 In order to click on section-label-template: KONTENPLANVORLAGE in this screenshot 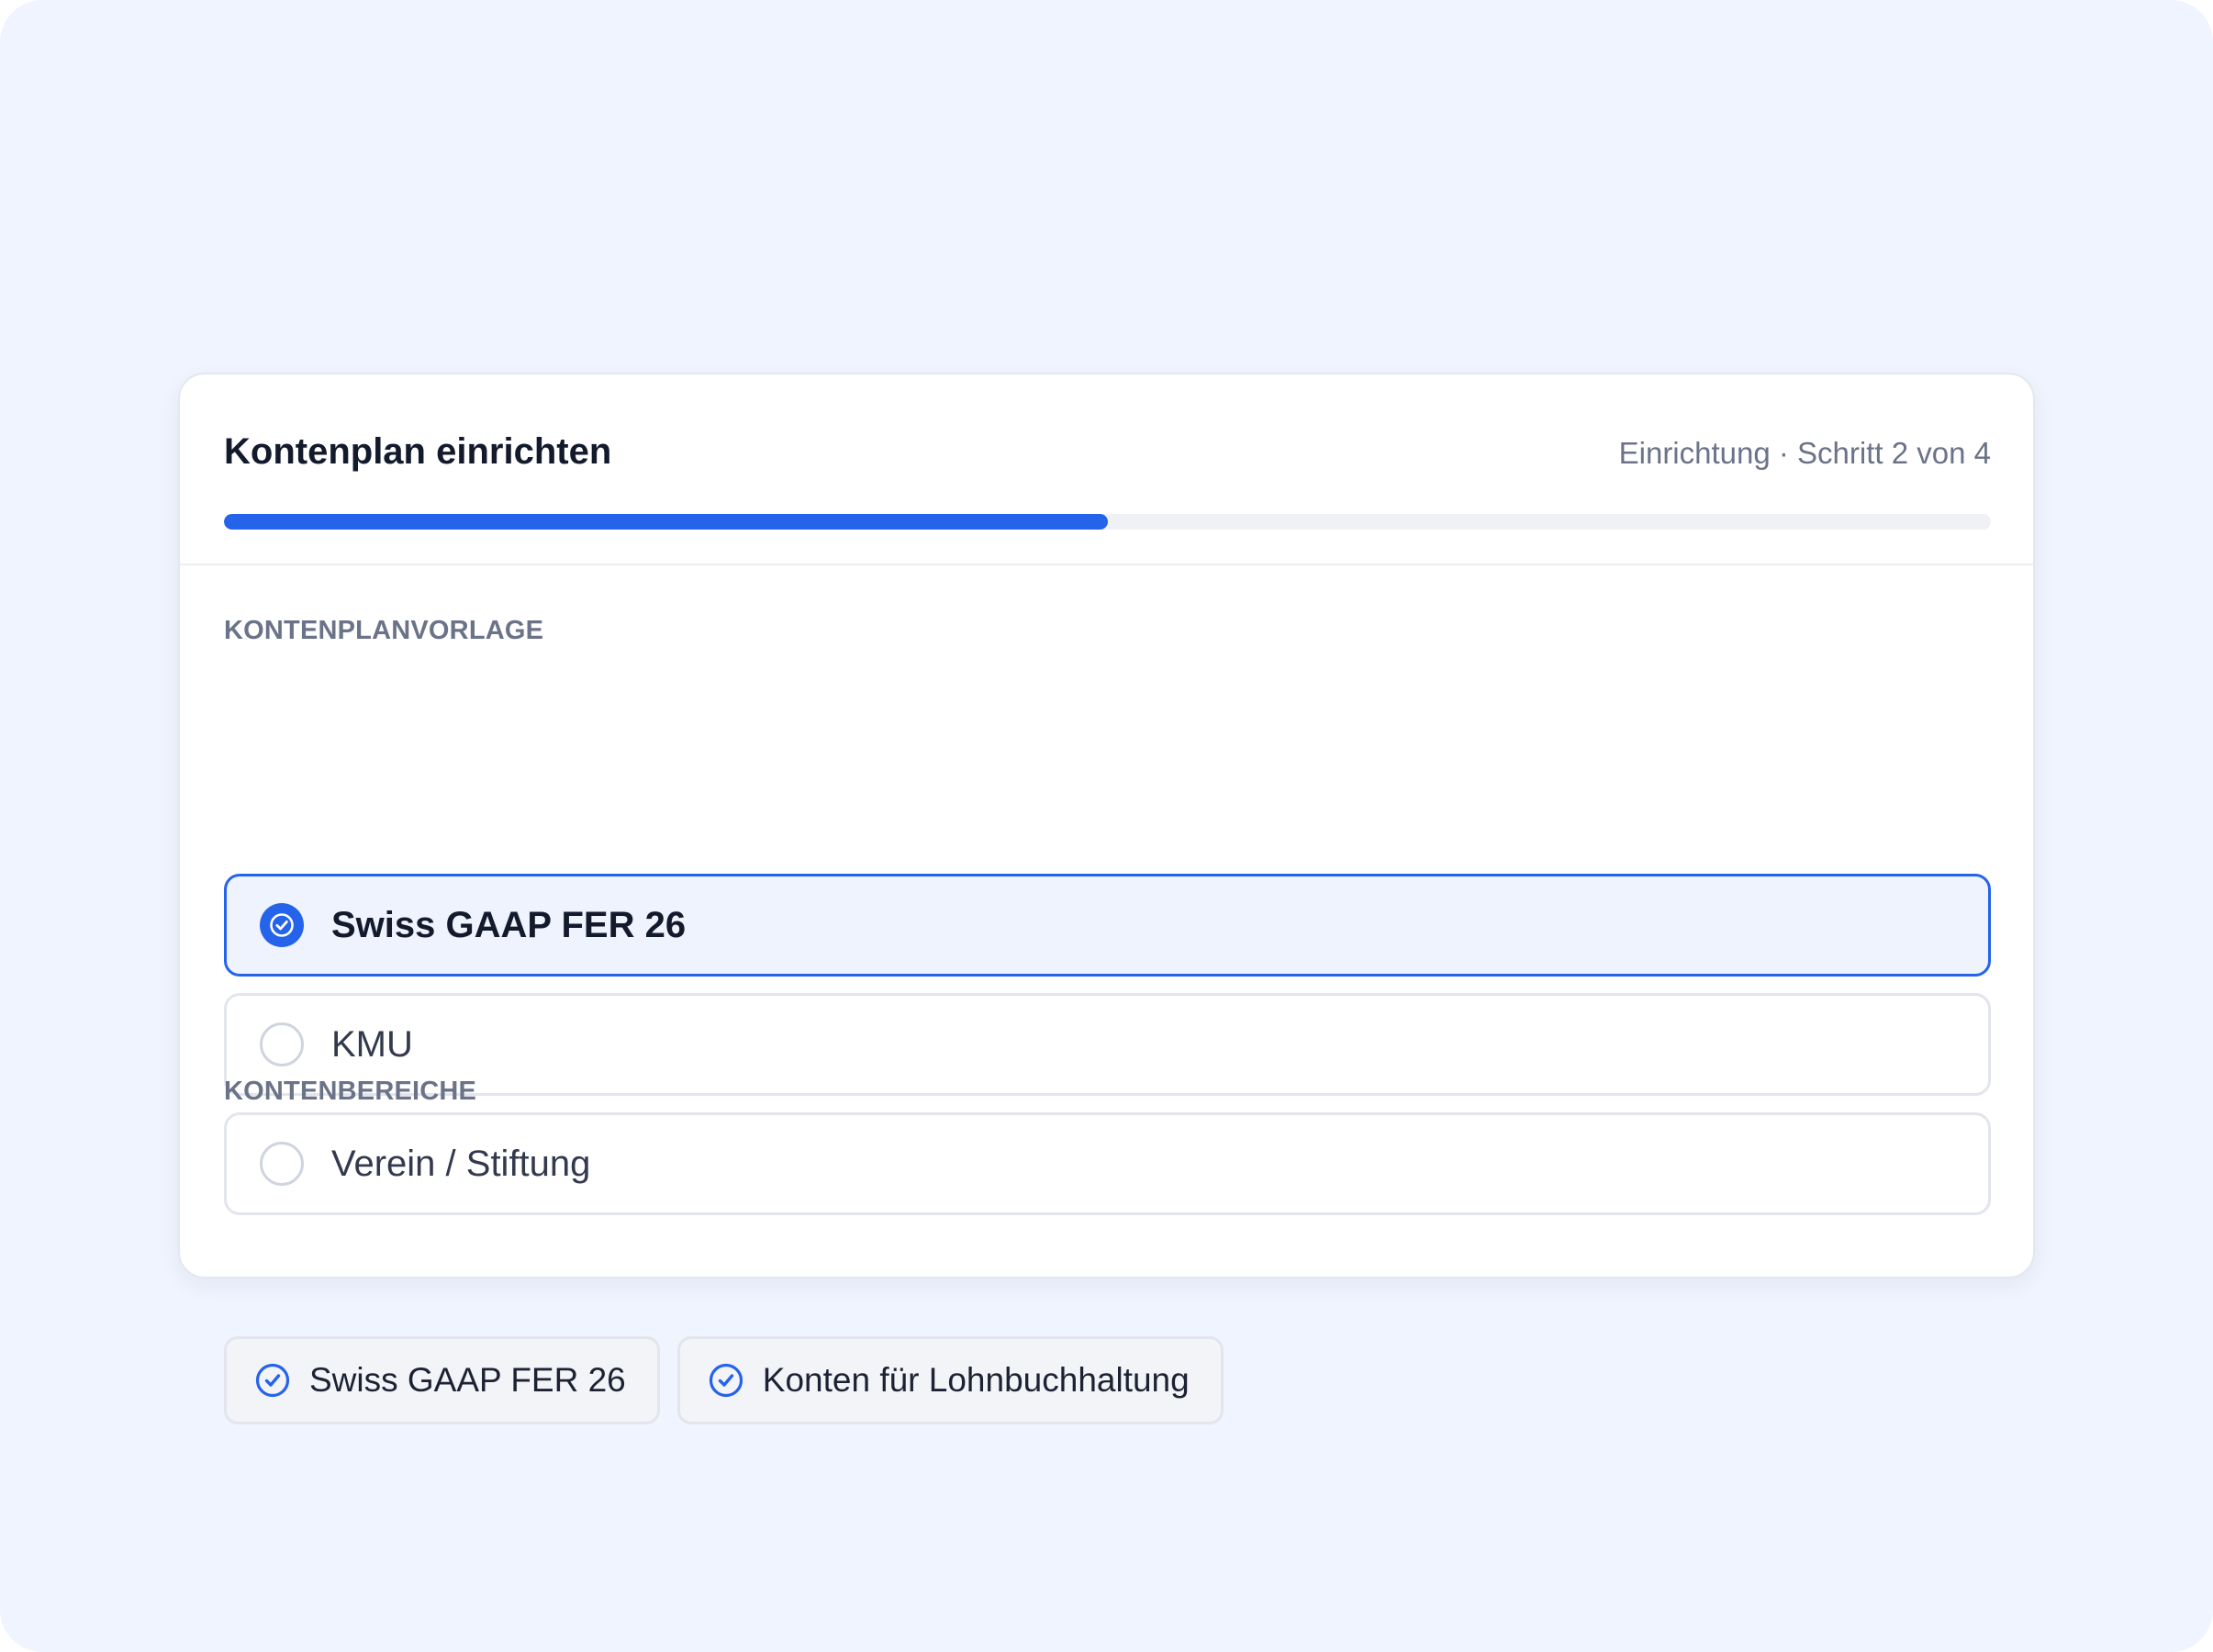, I will do `click(384, 631)`.